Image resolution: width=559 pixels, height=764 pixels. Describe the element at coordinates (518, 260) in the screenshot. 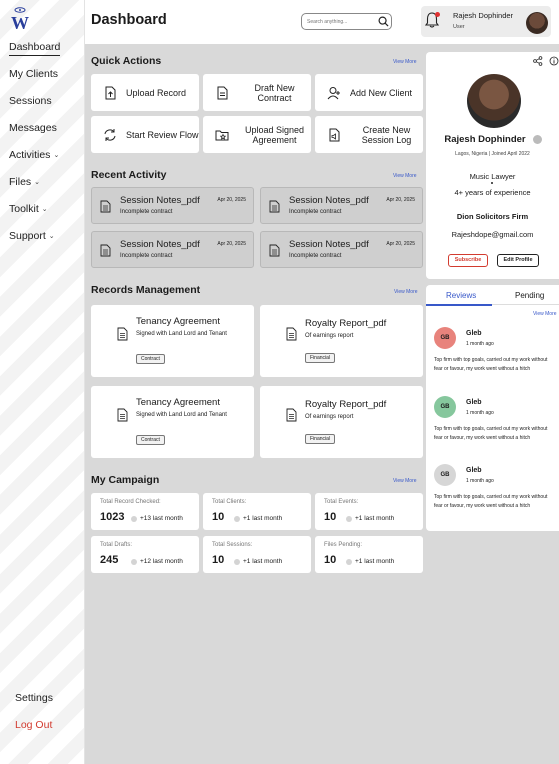

I see `edit-profile-button: Edit Profile` at that location.